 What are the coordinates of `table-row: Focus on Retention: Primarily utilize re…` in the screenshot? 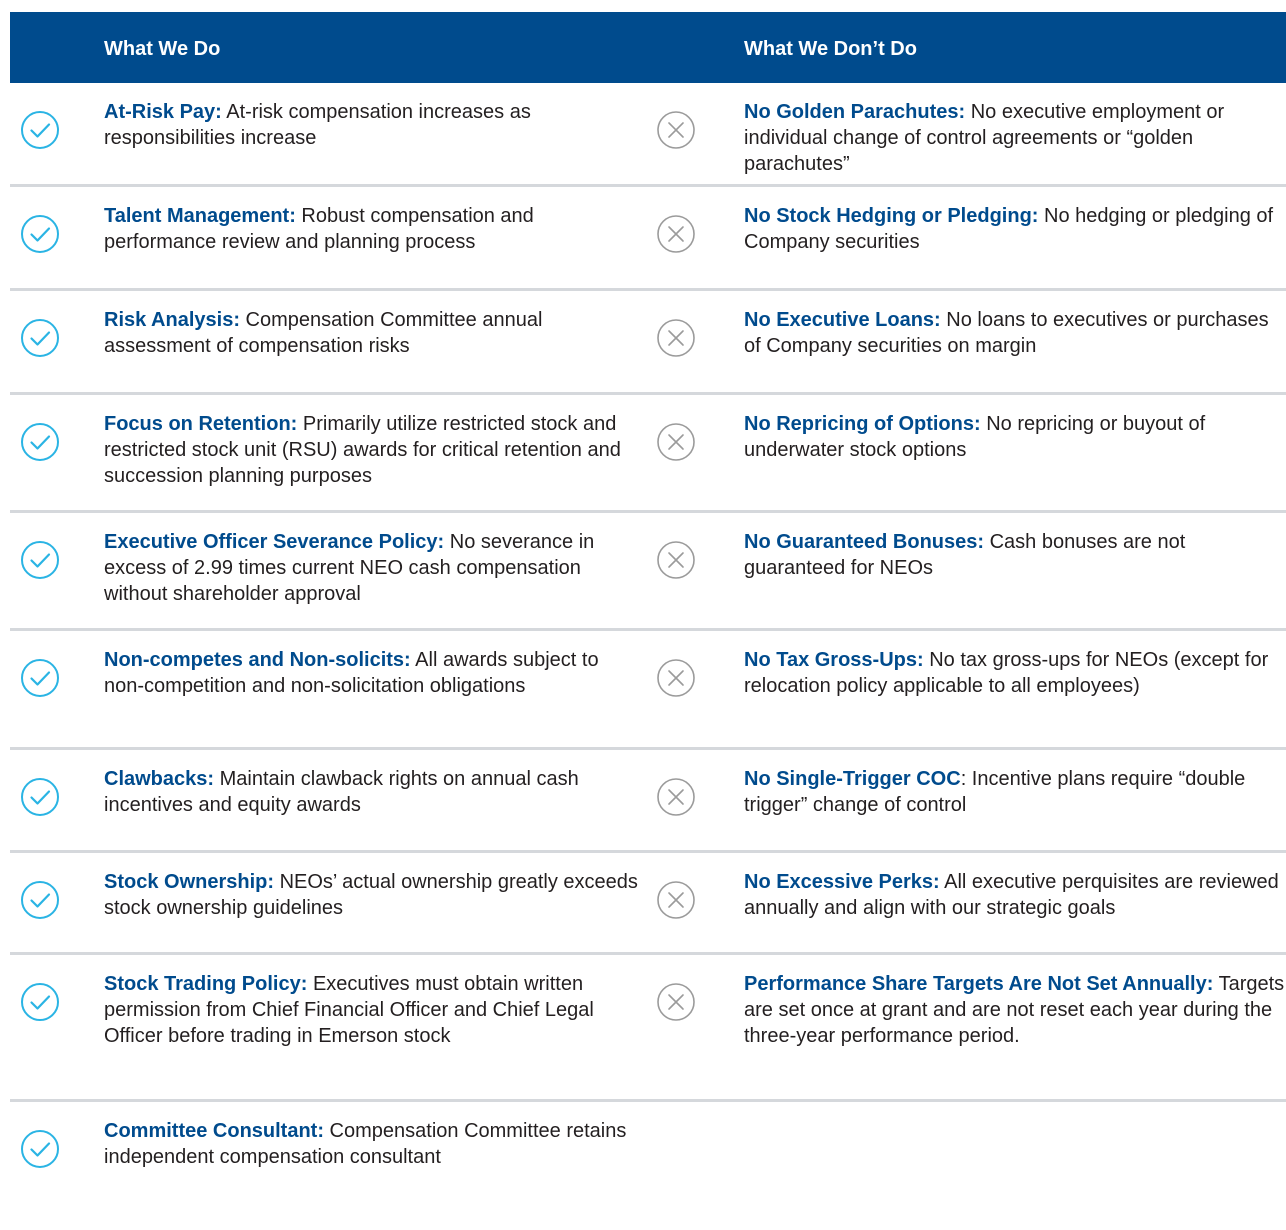 It's located at (648, 454).